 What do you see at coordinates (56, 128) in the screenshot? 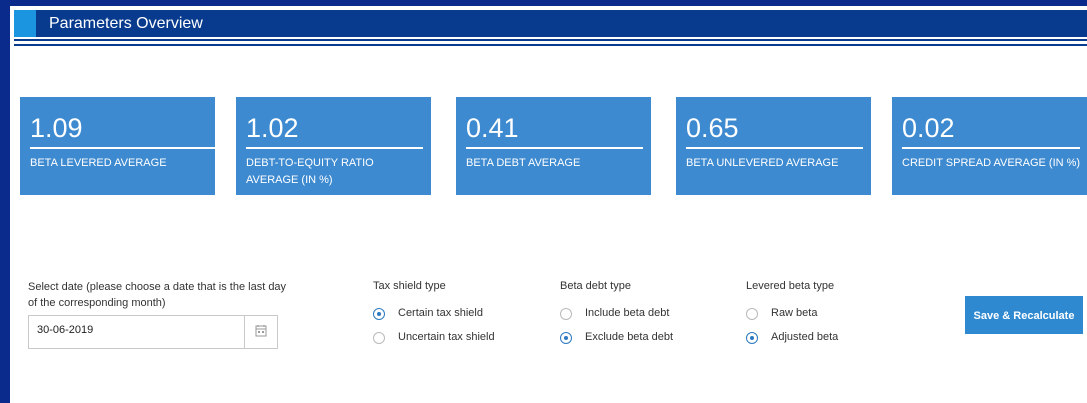
I see `card-value: 1.09` at bounding box center [56, 128].